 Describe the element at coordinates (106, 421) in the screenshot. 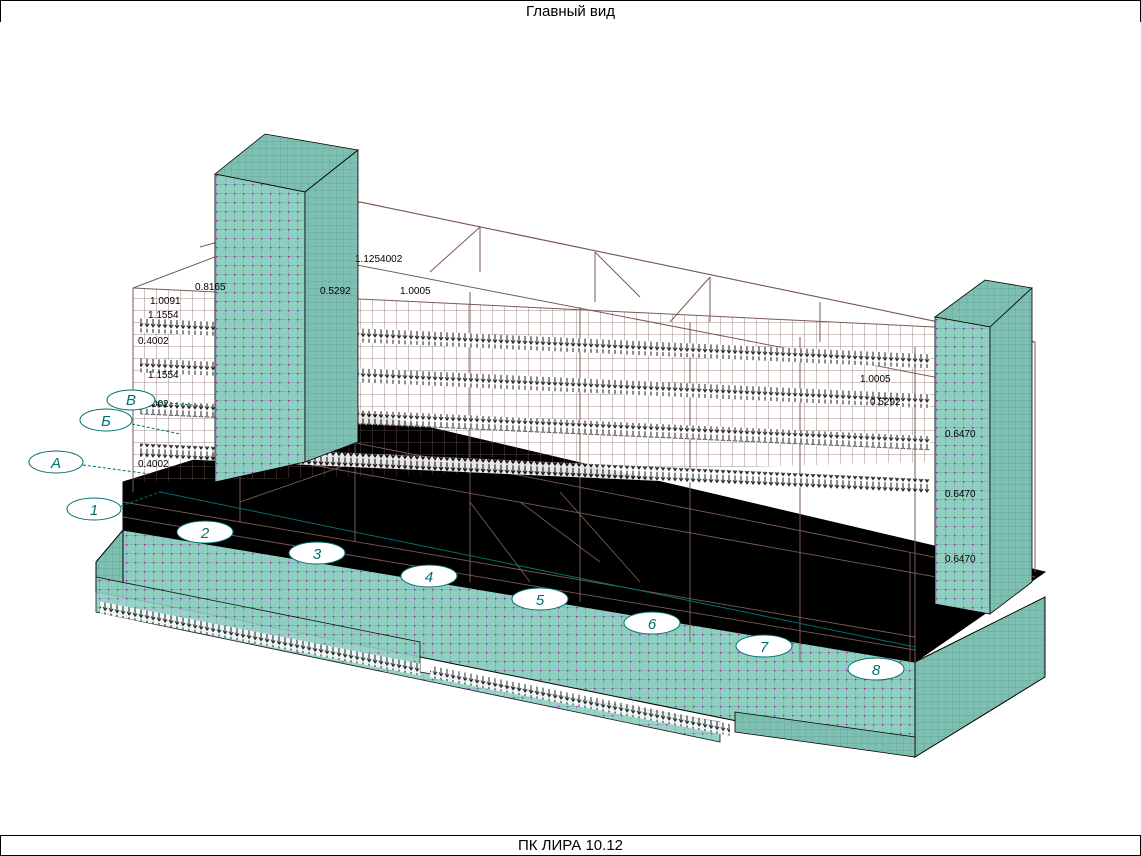

I see `svg-text: Б` at that location.